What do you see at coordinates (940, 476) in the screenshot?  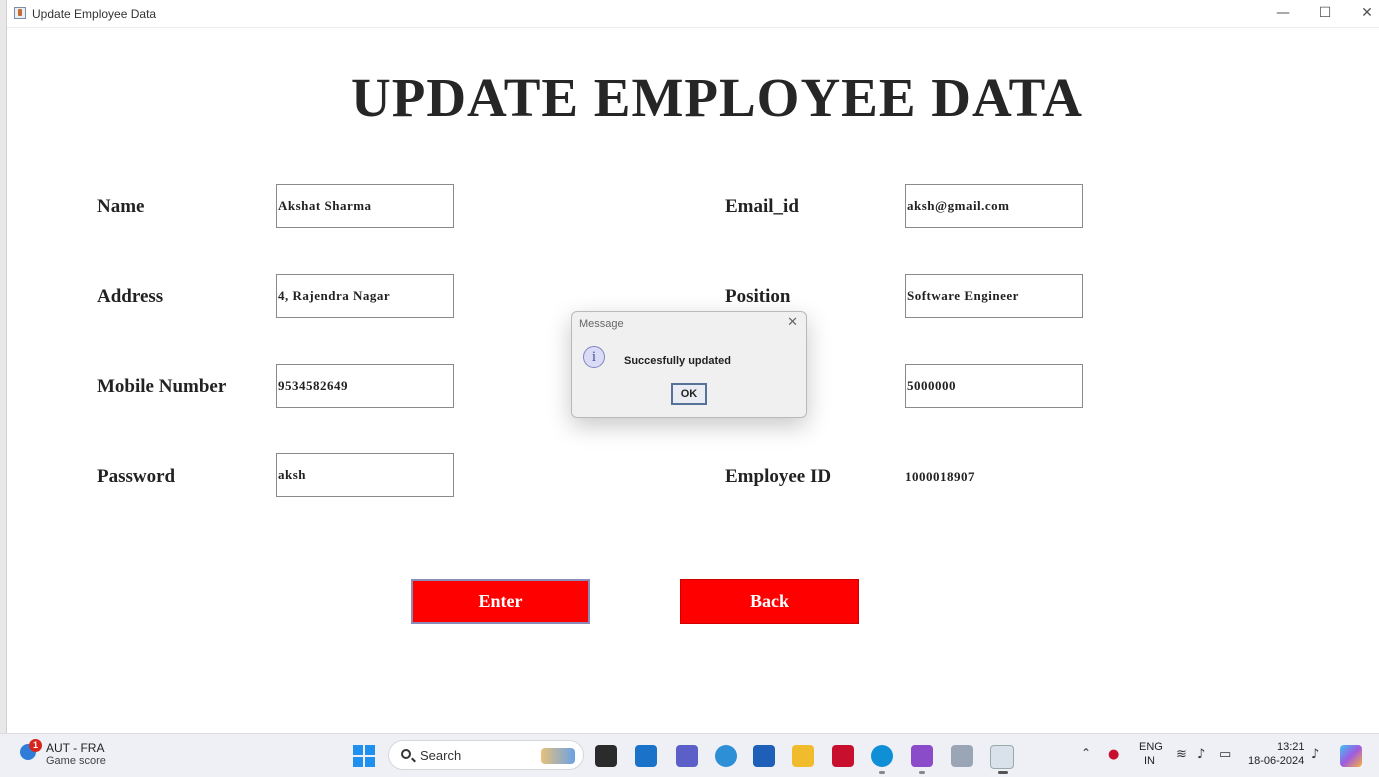 I see `employee-id-value: 1000018907` at bounding box center [940, 476].